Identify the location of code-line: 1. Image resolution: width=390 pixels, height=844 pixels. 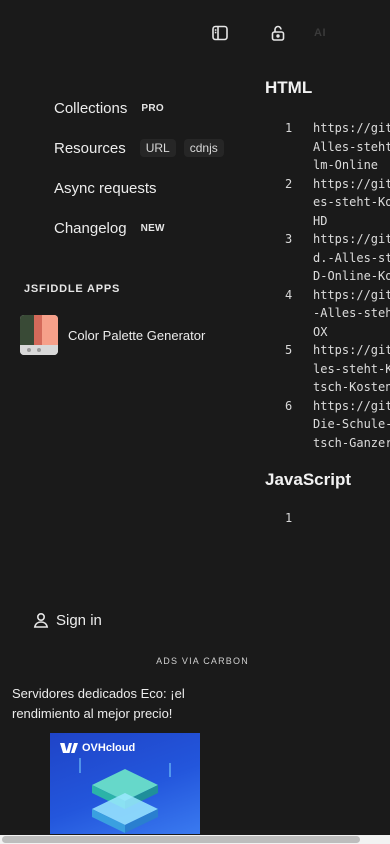
(327, 518).